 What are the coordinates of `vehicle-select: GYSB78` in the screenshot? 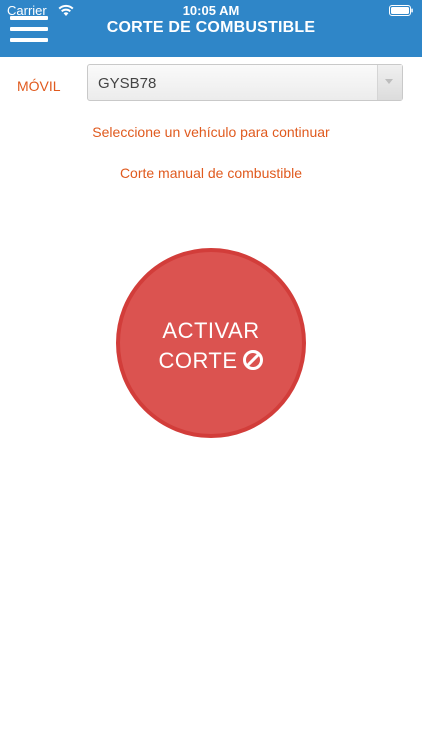 It's located at (245, 82).